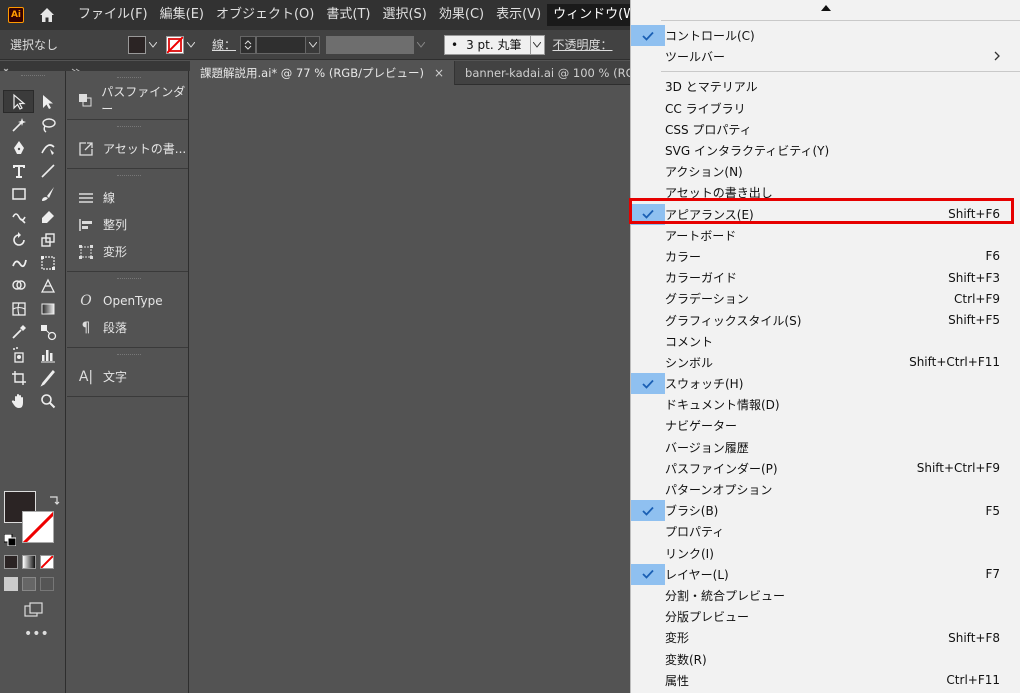  Describe the element at coordinates (518, 15) in the screenshot. I see `menu-view: 表示(V)` at that location.